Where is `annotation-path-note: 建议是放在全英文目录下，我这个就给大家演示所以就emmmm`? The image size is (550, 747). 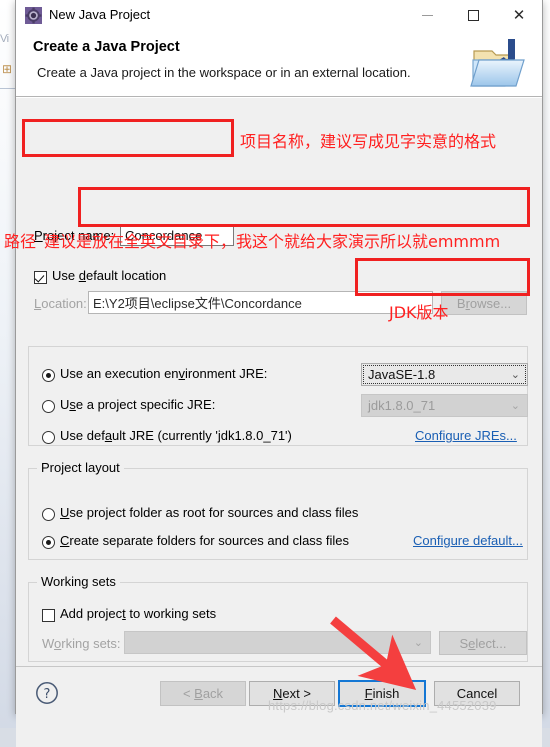 annotation-path-note: 建议是放在全英文目录下，我这个就给大家演示所以就emmmm is located at coordinates (272, 240).